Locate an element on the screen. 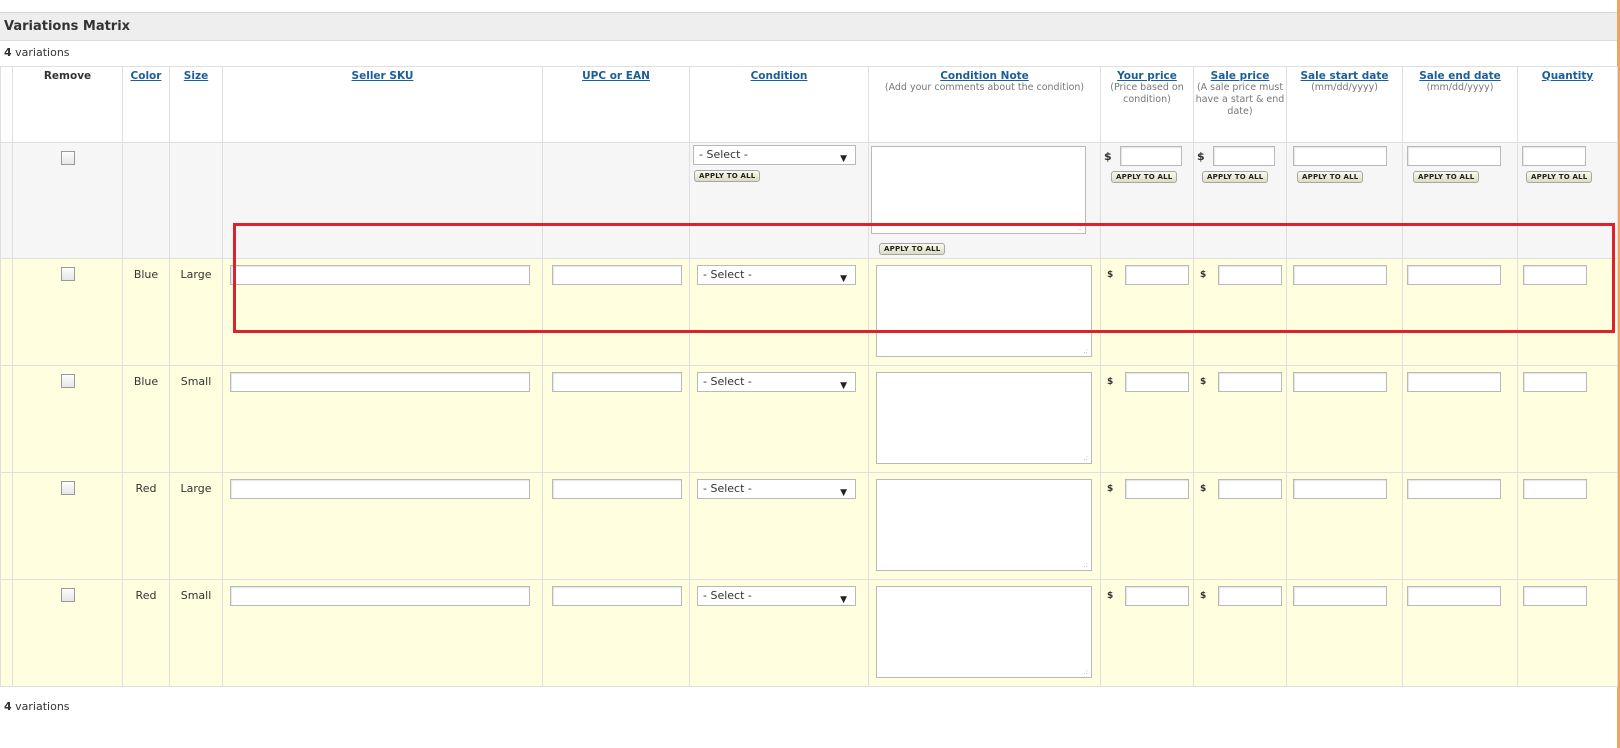  condition-value: - Select - is located at coordinates (727, 488).